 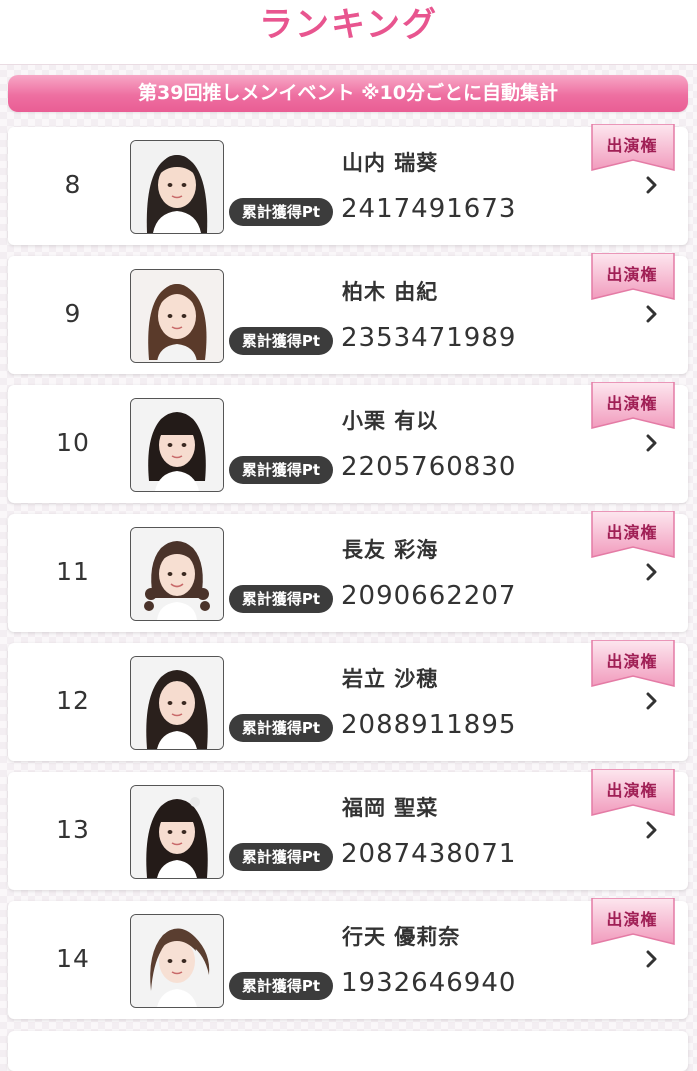 What do you see at coordinates (348, 700) in the screenshot?
I see `ranking-card: 12 岩立 沙穂 累計獲得Pt 2088911895 出演権` at bounding box center [348, 700].